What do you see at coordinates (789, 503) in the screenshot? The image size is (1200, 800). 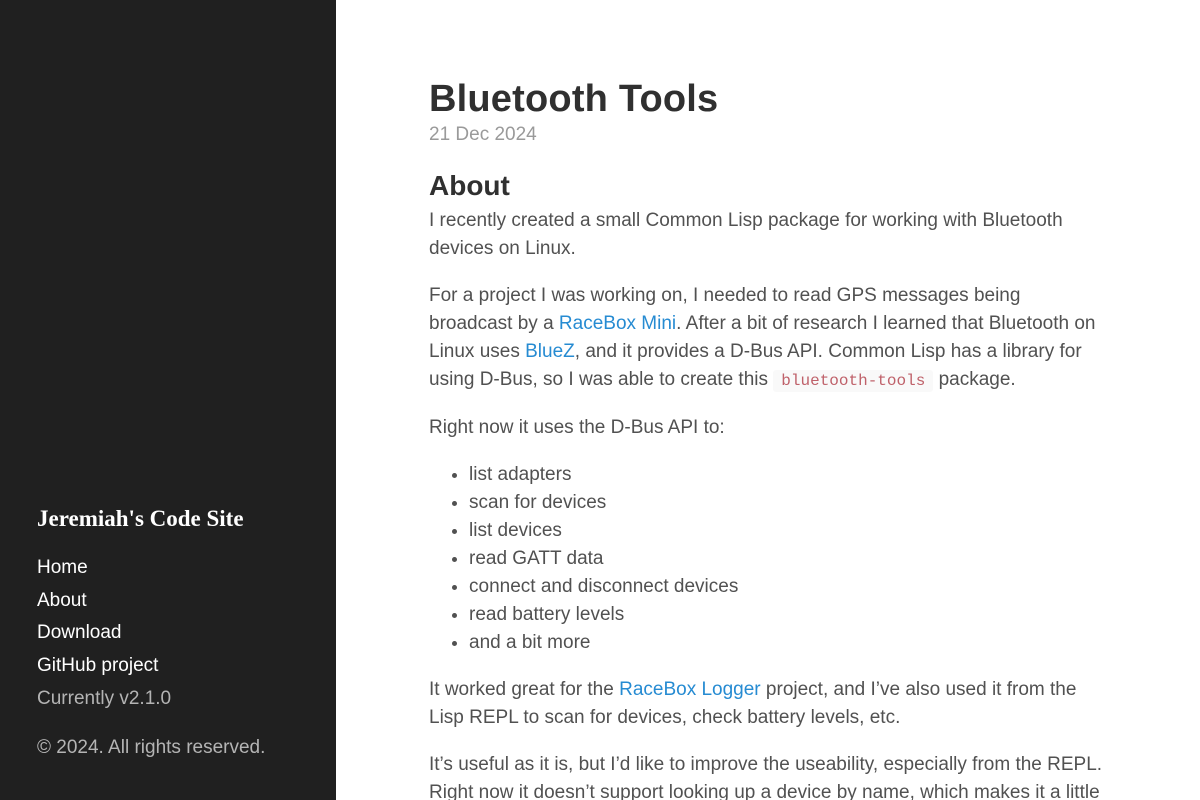 I see `list-item: scan for devices` at bounding box center [789, 503].